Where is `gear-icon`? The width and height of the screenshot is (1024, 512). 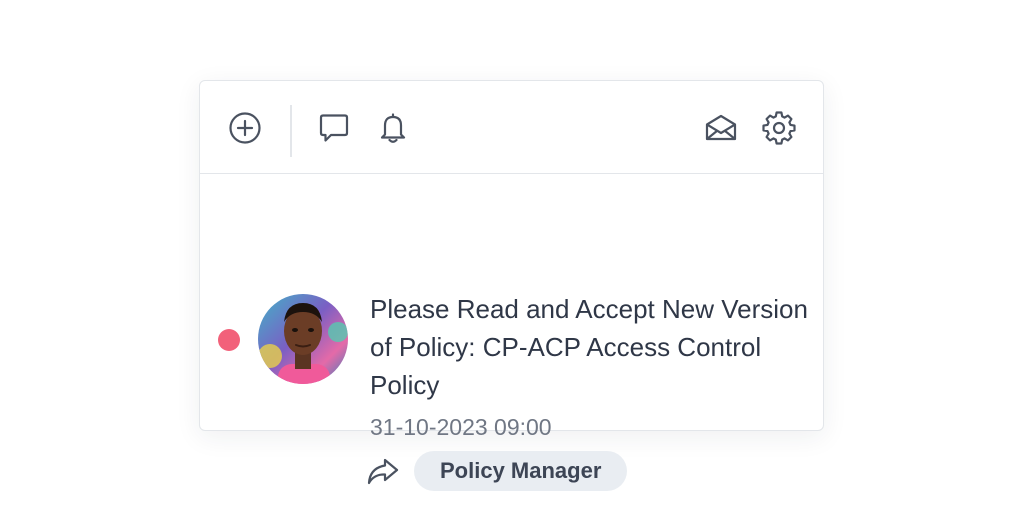 gear-icon is located at coordinates (779, 128).